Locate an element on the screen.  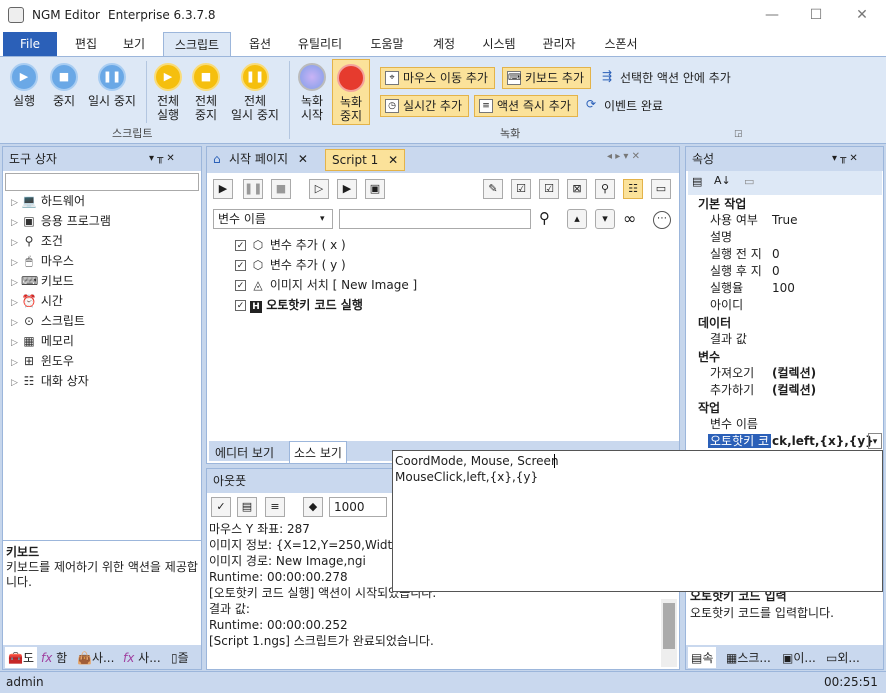
stop-button: ■ 중지 is located at coordinates (64, 85).